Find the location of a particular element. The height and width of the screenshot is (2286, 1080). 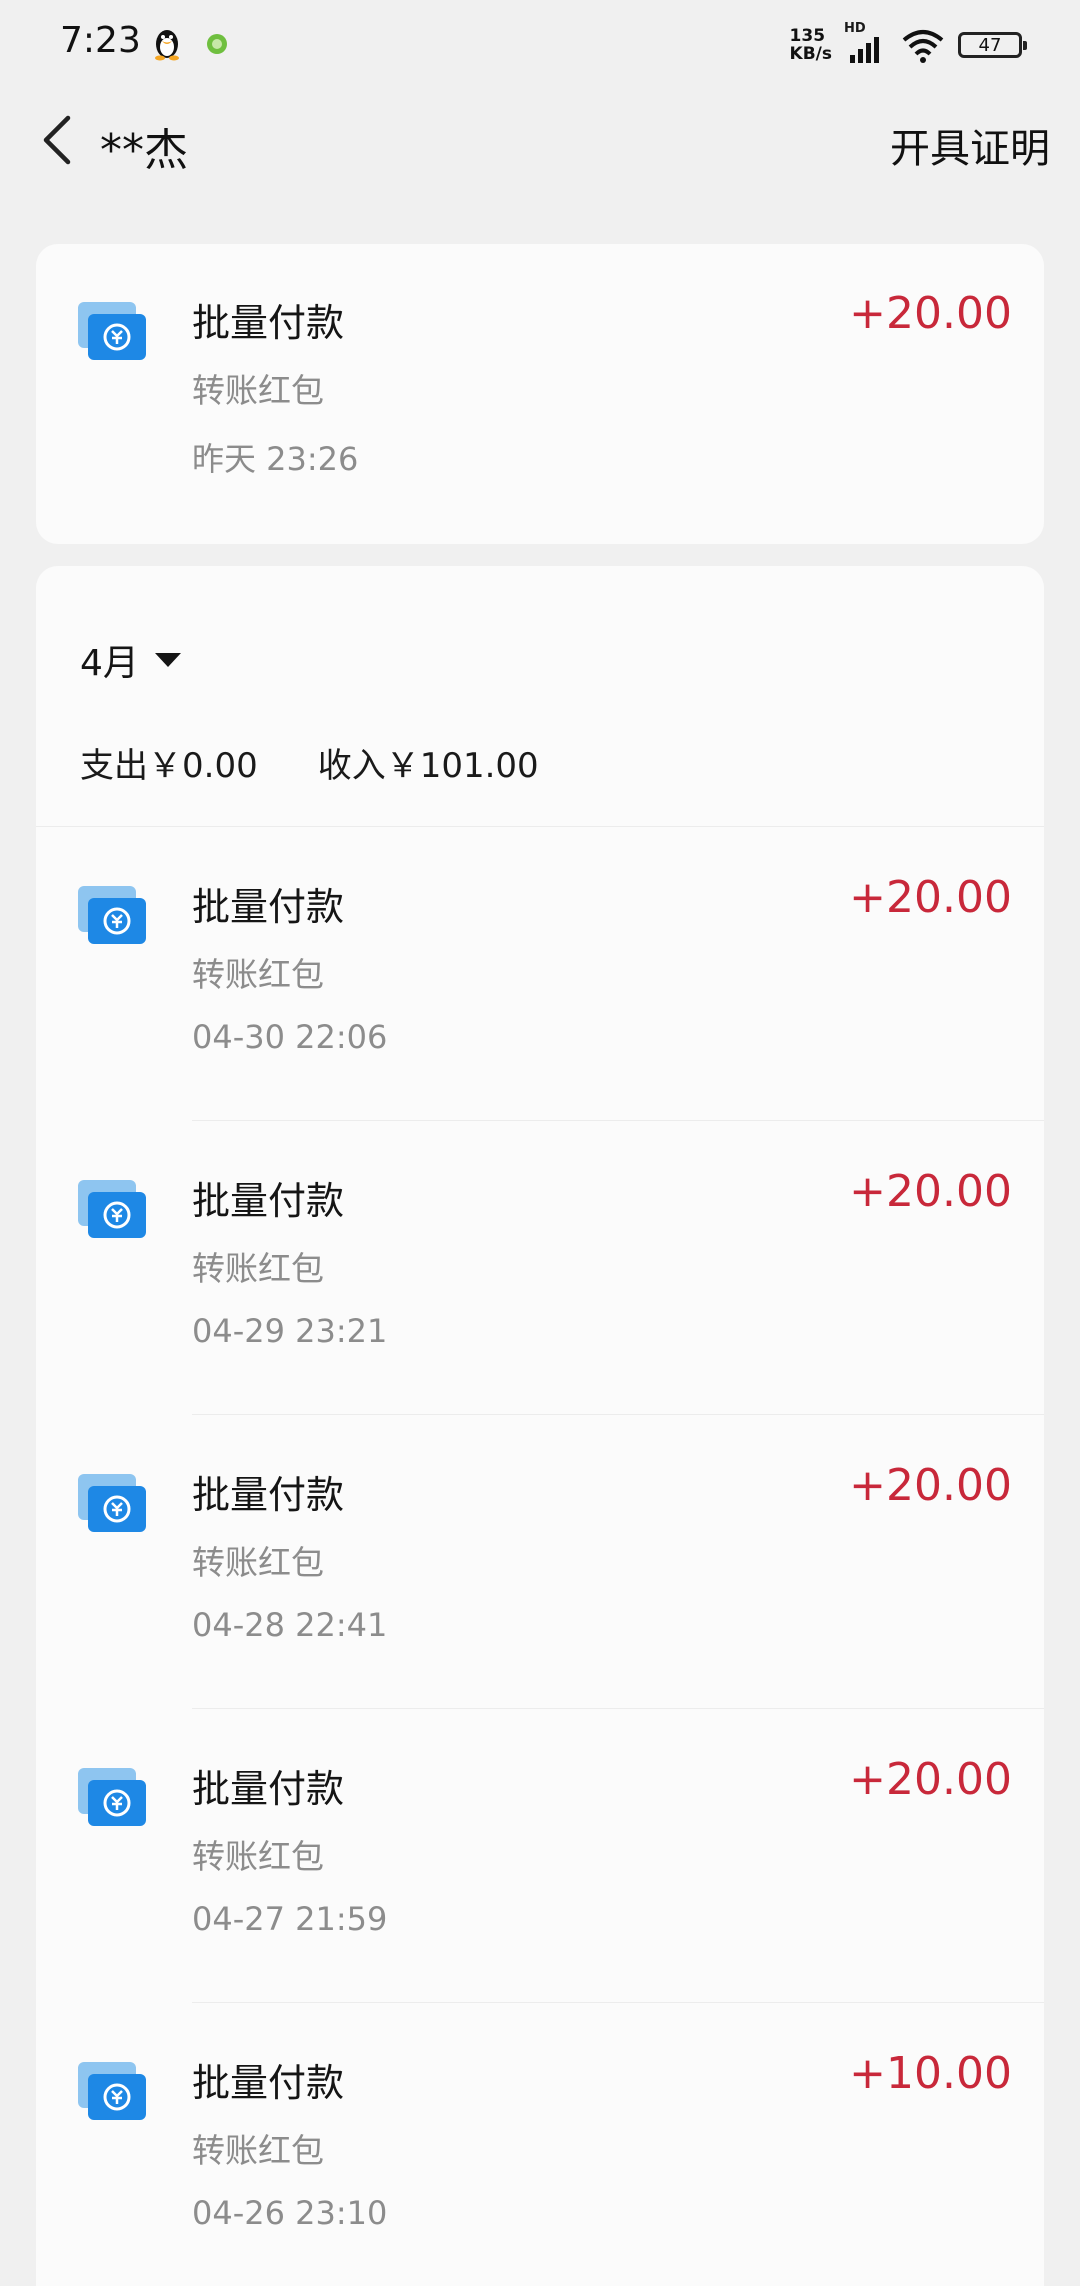

status-bar: 7:23 135 KB/s HD 47 is located at coordinates (540, 45).